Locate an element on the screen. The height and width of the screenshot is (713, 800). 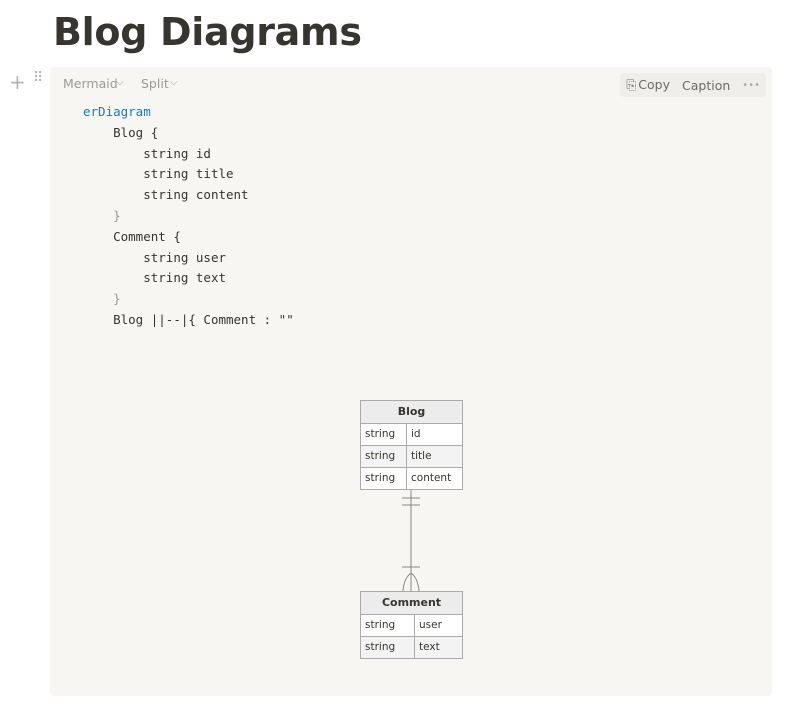
attribute-row: string user is located at coordinates (411, 626).